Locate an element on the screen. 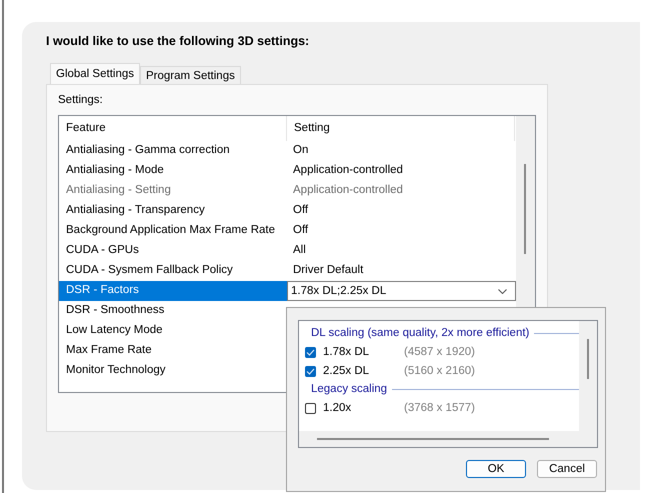  group-title: DL scaling (same quality, 2x more efficient) is located at coordinates (420, 333).